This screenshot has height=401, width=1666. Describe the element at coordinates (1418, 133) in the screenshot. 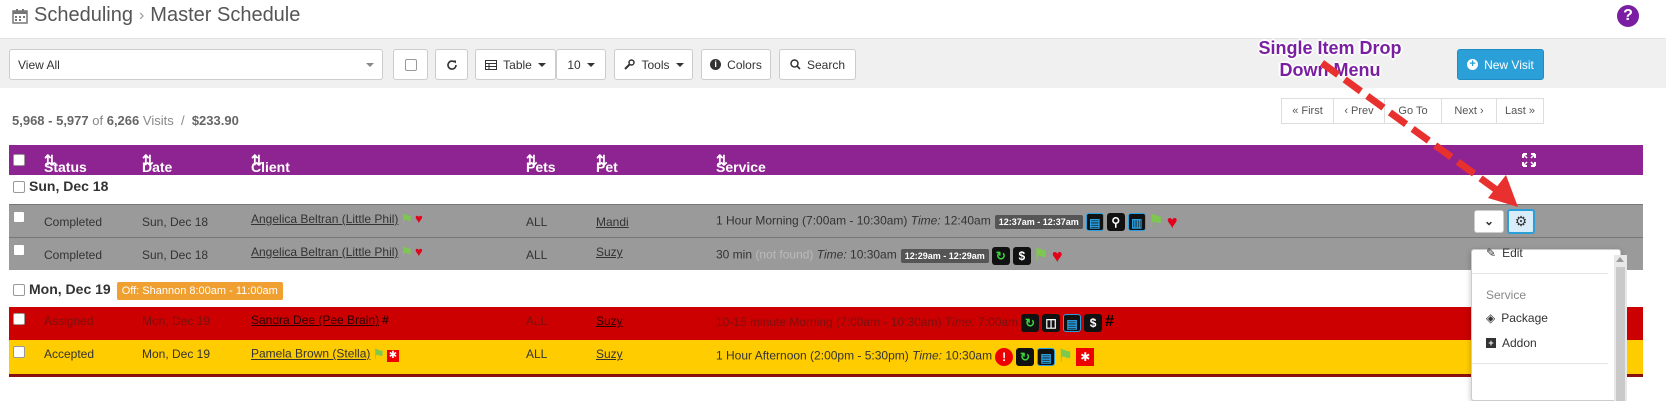

I see `callout-arrow` at that location.